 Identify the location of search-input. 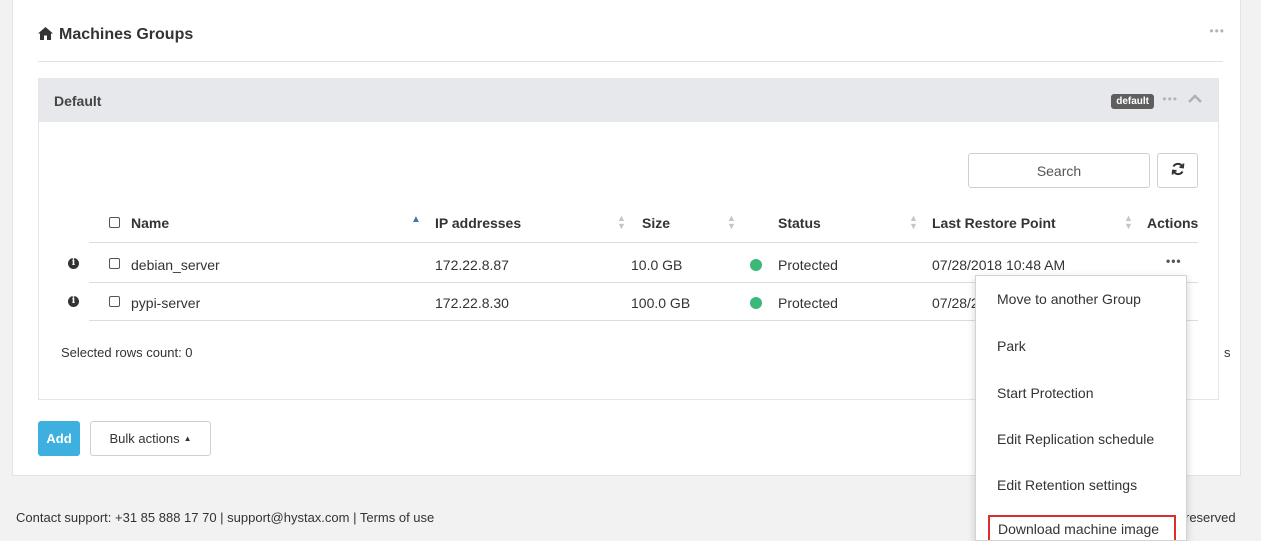
(1059, 170).